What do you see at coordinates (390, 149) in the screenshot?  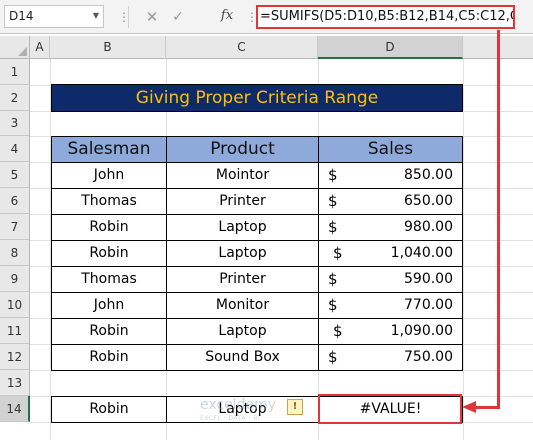 I see `header-sales: Sales` at bounding box center [390, 149].